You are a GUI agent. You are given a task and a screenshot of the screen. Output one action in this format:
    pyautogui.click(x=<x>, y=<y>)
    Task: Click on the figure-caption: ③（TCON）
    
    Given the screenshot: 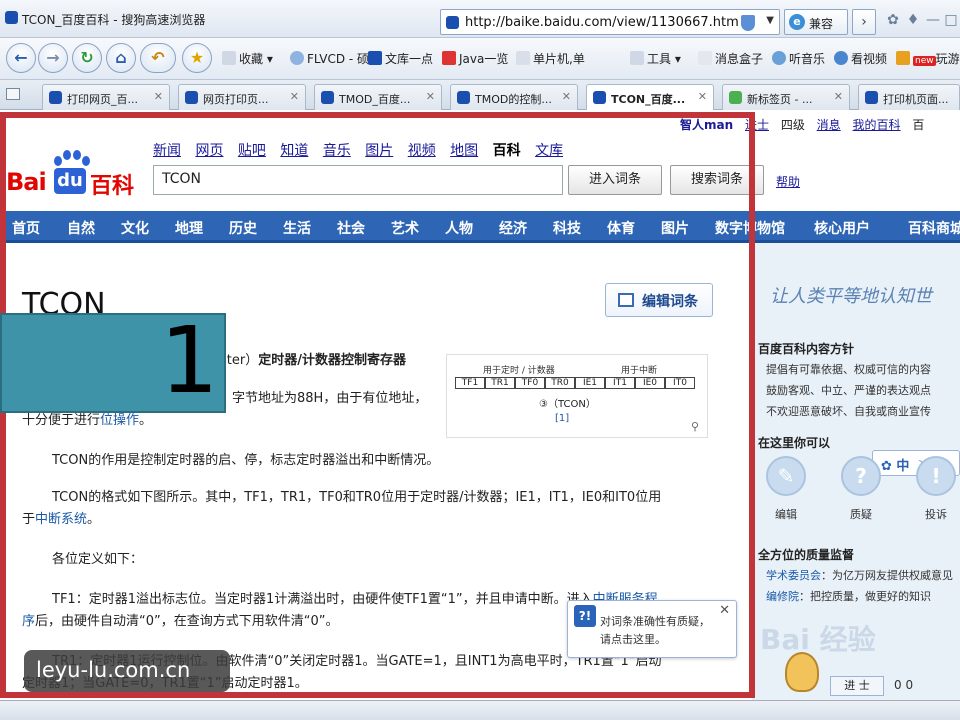 What is the action you would take?
    pyautogui.click(x=567, y=404)
    